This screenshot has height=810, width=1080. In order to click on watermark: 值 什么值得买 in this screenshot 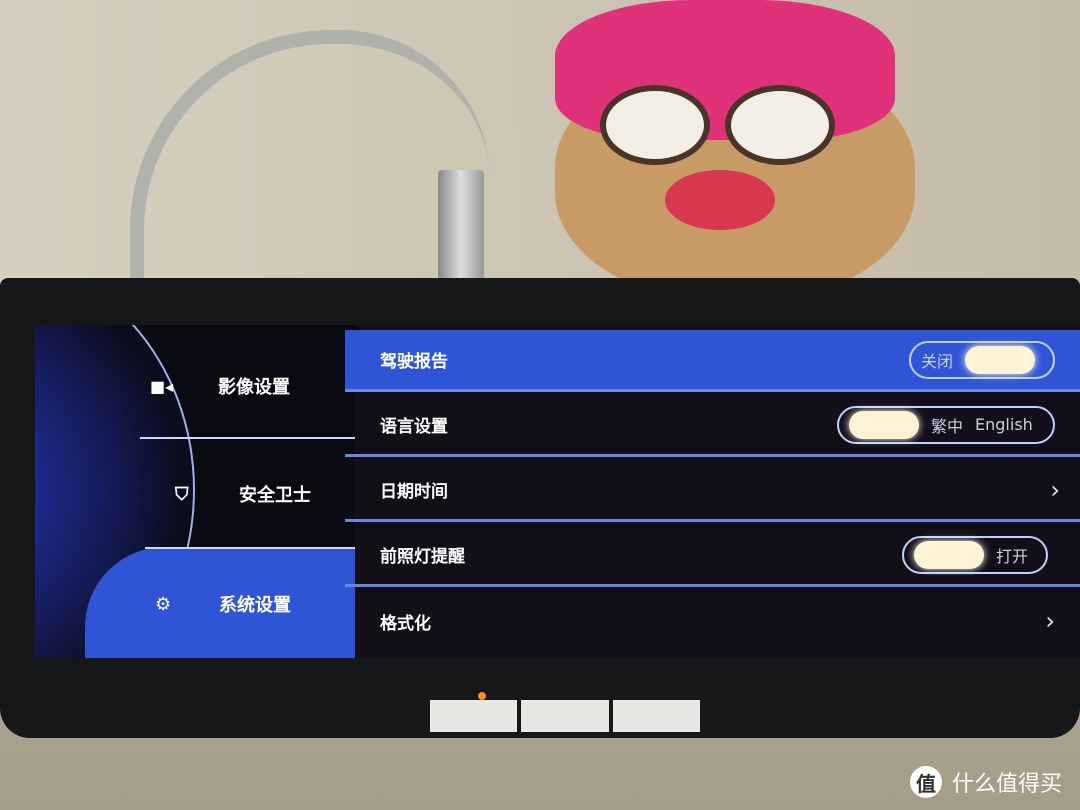, I will do `click(986, 782)`.